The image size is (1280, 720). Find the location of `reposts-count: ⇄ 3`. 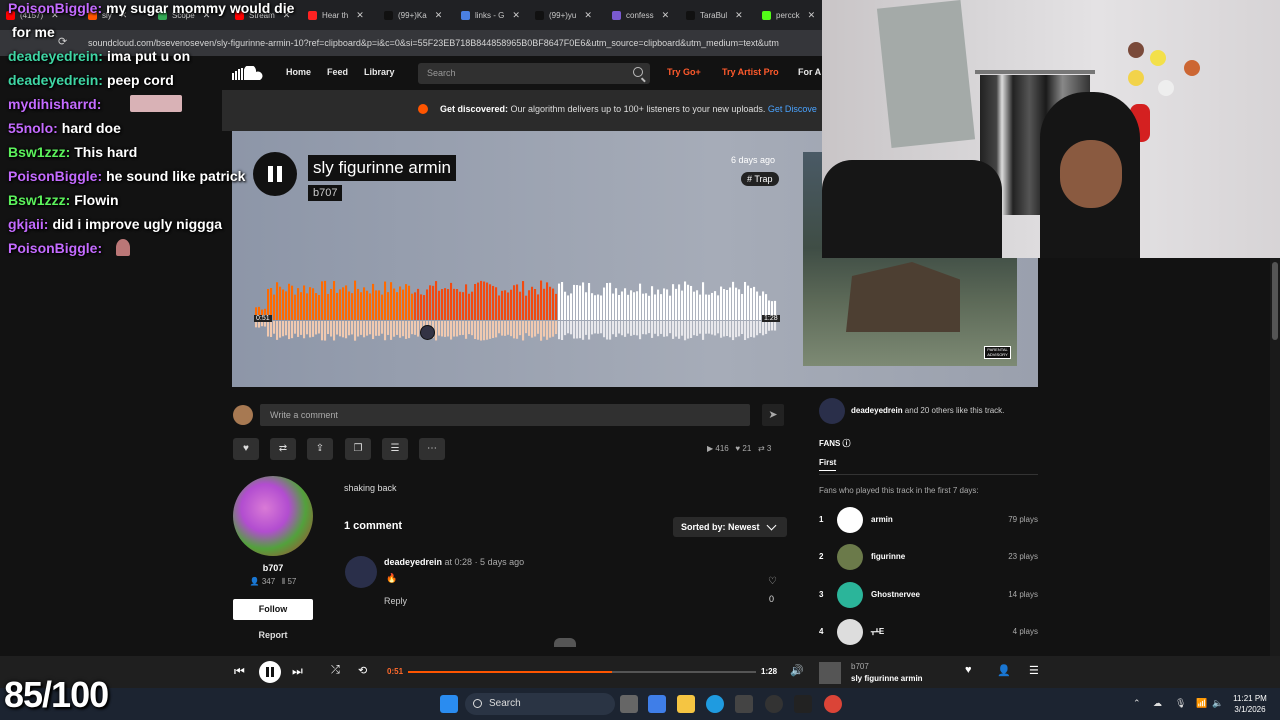

reposts-count: ⇄ 3 is located at coordinates (764, 448).